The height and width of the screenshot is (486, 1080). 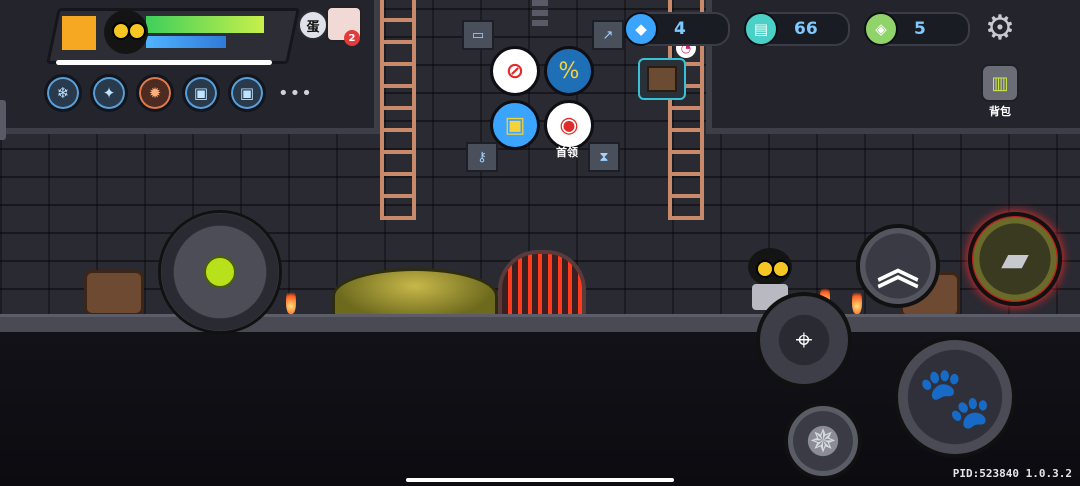 I want to click on attack-button: 🐾, so click(x=955, y=397).